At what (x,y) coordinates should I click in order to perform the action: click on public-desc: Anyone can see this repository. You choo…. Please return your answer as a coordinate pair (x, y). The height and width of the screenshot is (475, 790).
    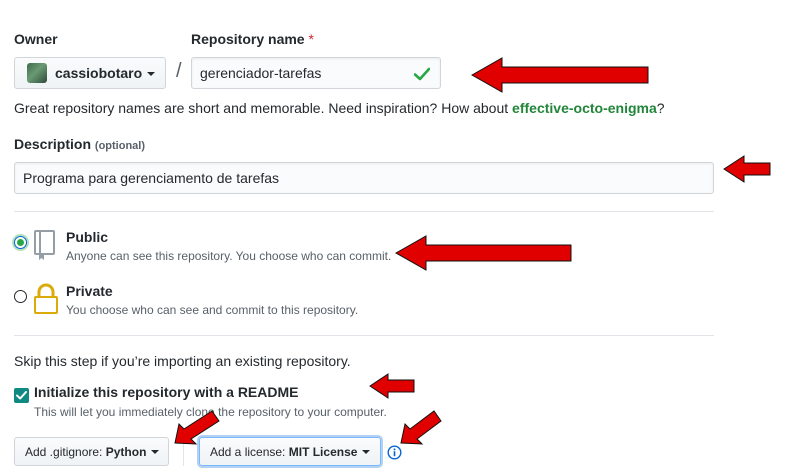
    Looking at the image, I should click on (229, 256).